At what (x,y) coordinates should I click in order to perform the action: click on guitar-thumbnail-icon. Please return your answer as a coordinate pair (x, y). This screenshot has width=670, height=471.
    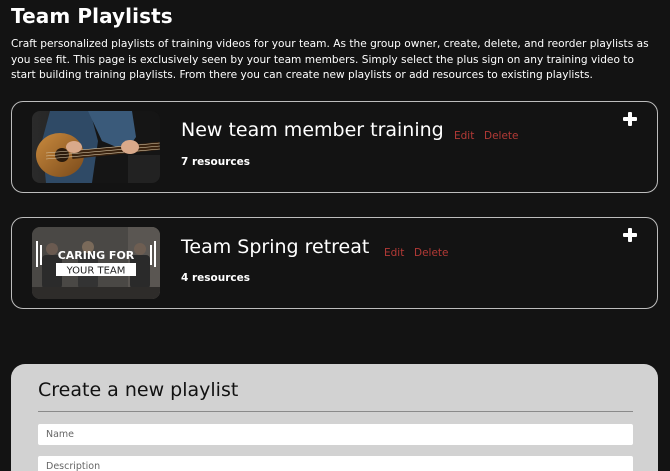
    Looking at the image, I should click on (96, 147).